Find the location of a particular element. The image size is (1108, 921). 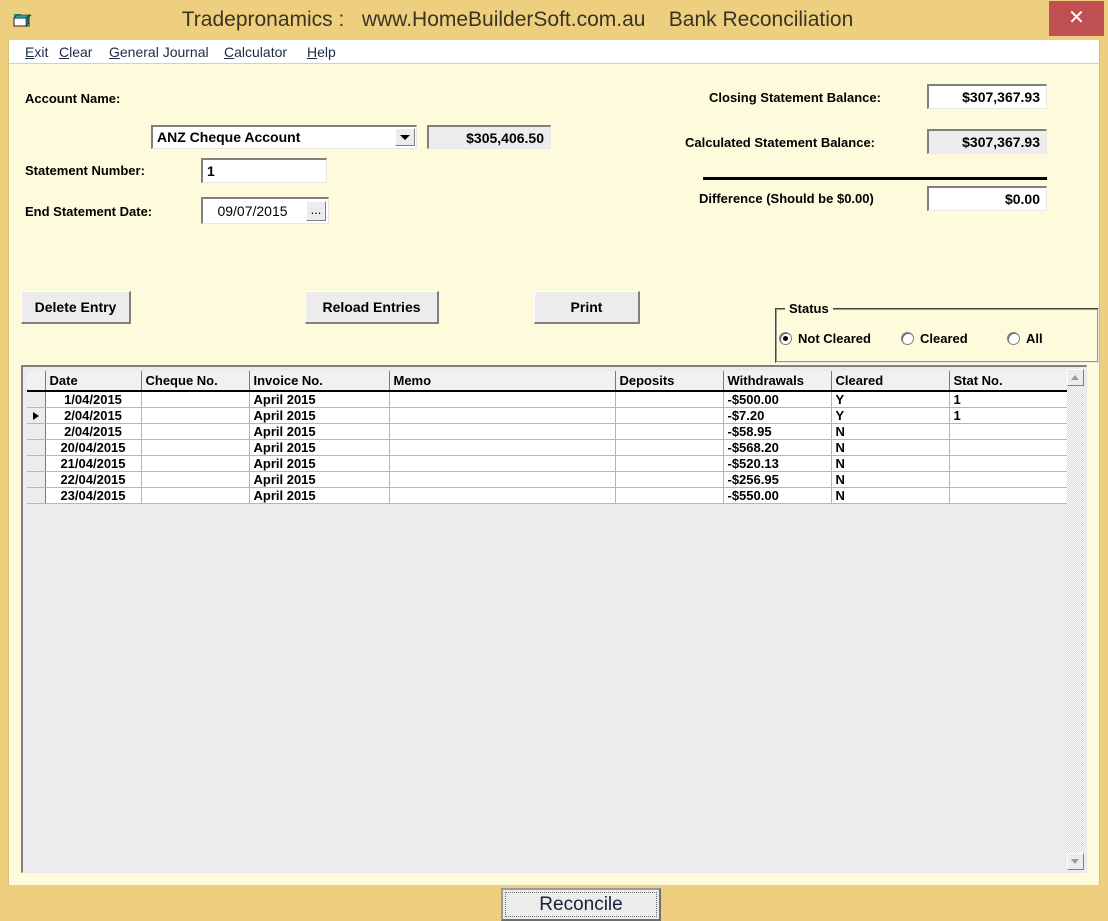

table-row: 20/04/2015 April 2015 -$568.20 N is located at coordinates (547, 447).